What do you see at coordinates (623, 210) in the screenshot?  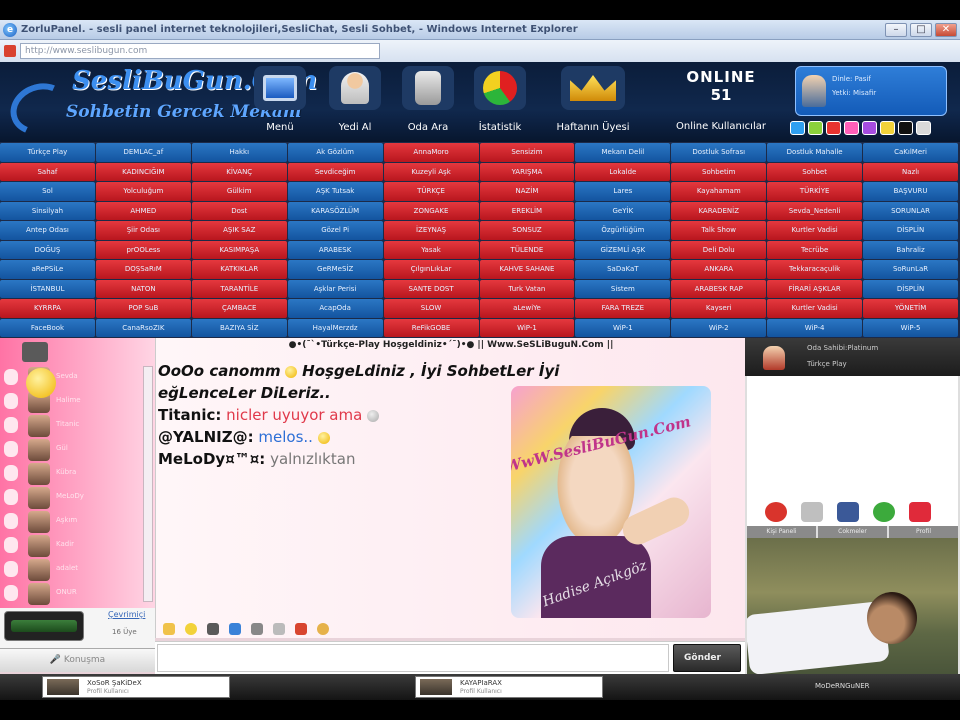 I see `room-button: GeYİK` at bounding box center [623, 210].